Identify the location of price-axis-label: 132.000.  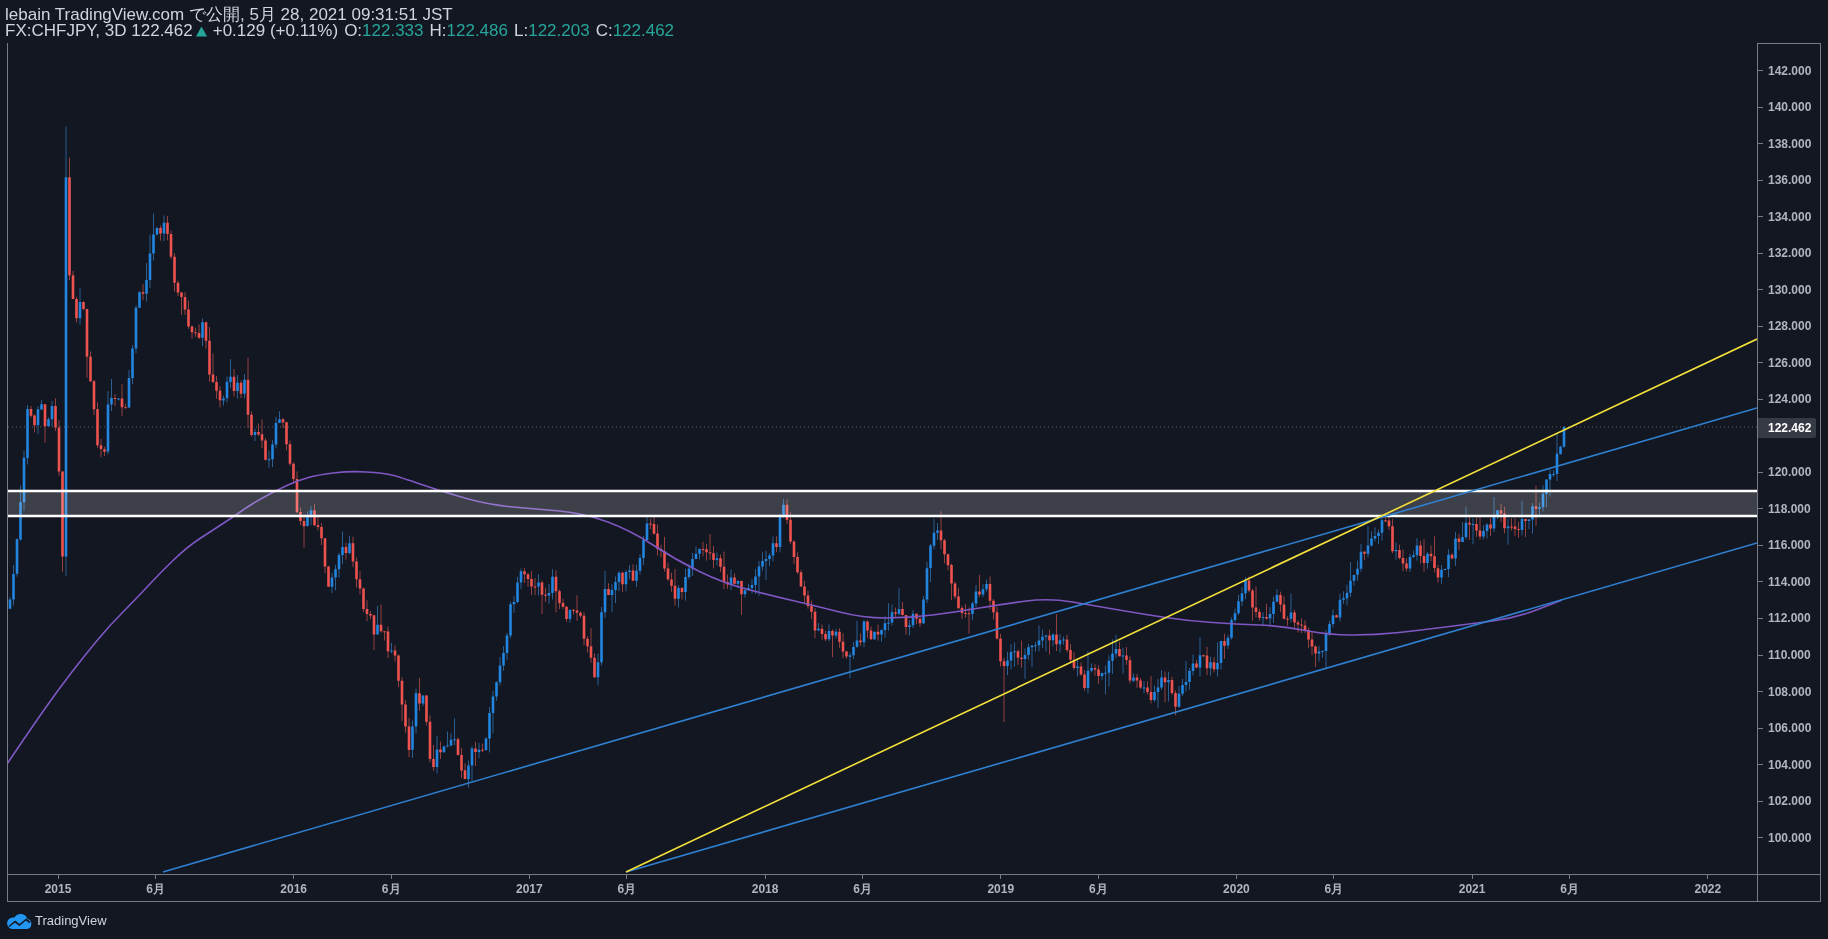
(1790, 253).